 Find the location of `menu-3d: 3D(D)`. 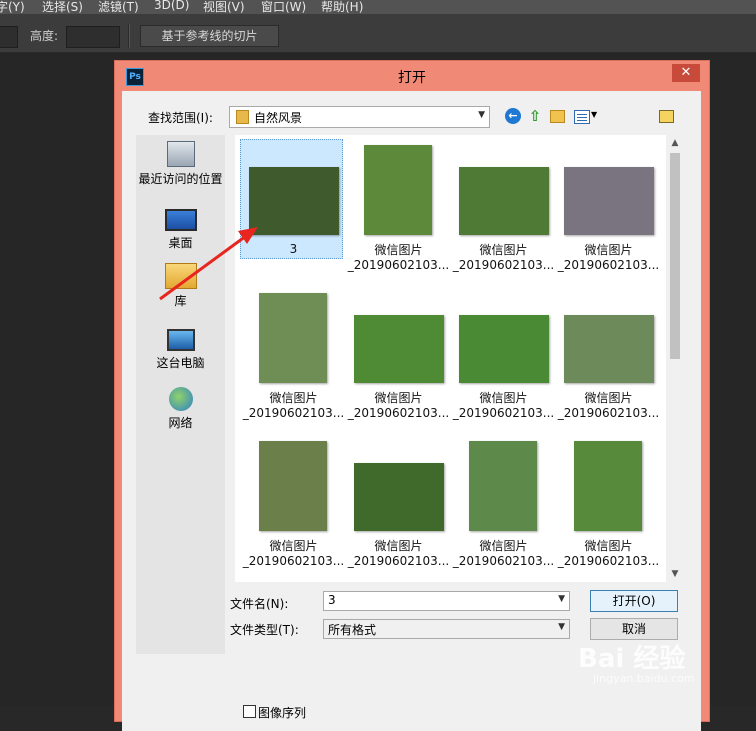

menu-3d: 3D(D) is located at coordinates (171, 6).